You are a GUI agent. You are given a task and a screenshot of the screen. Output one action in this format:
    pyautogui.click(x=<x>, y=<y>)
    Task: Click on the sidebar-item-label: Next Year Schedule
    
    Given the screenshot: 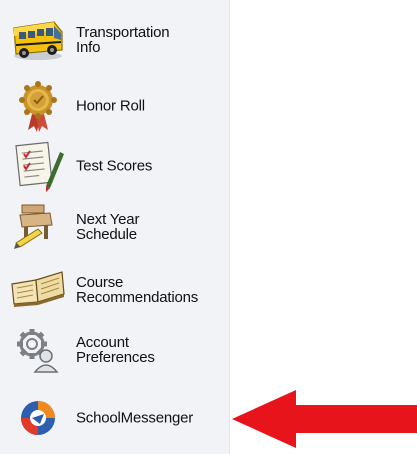 What is the action you would take?
    pyautogui.click(x=108, y=227)
    